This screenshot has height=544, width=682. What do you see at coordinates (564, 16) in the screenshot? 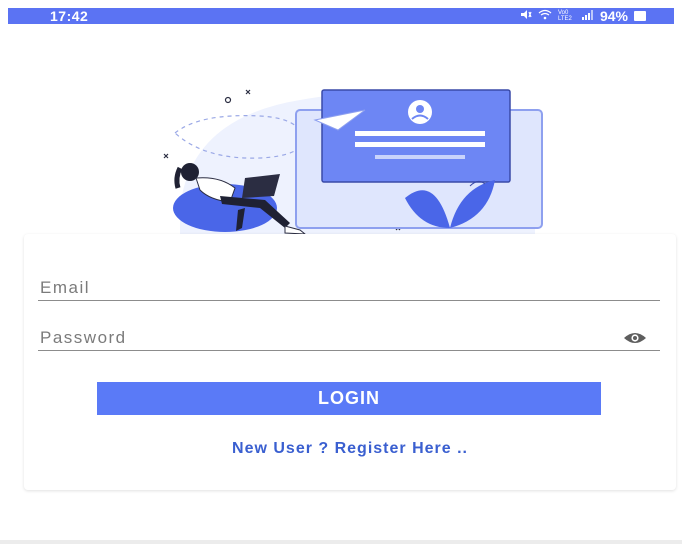
I see `network-type: Vo0 LTE2` at bounding box center [564, 16].